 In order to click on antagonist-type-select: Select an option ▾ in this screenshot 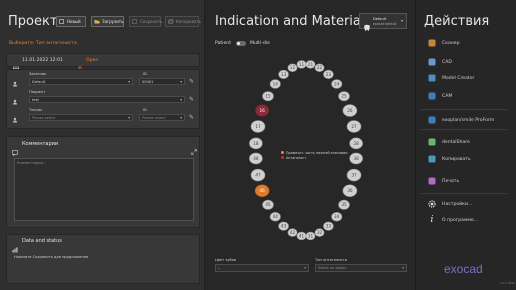, I will do `click(361, 268)`.